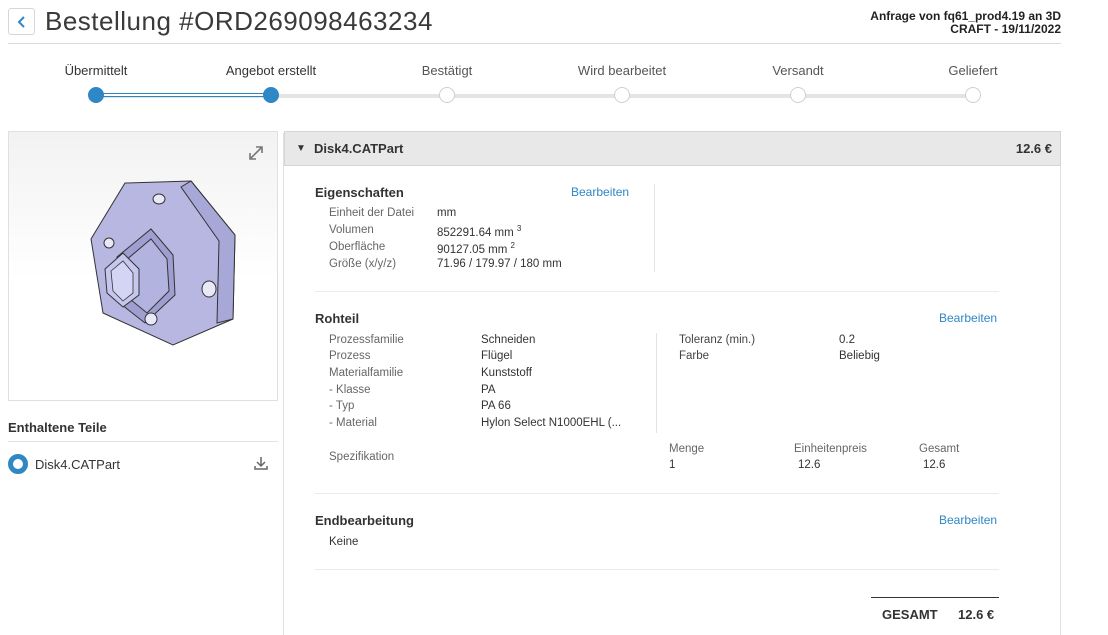 This screenshot has height=635, width=1108. I want to click on raw-value: Schneiden, so click(508, 340).